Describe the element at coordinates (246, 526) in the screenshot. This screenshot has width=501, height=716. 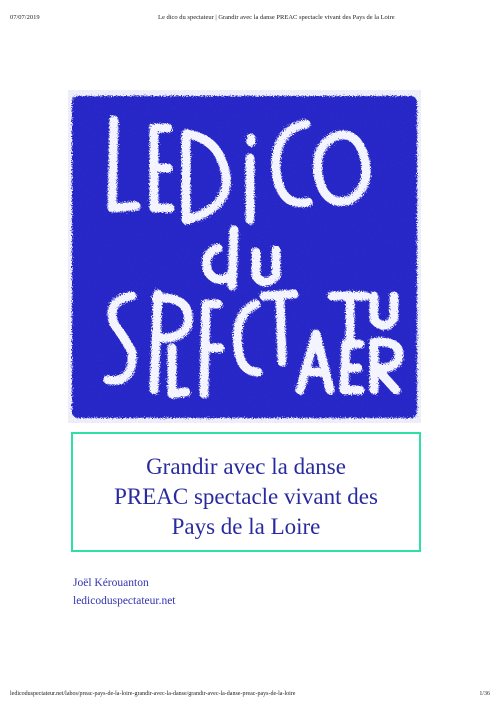
I see `title-line-3: Pays de la Loire` at that location.